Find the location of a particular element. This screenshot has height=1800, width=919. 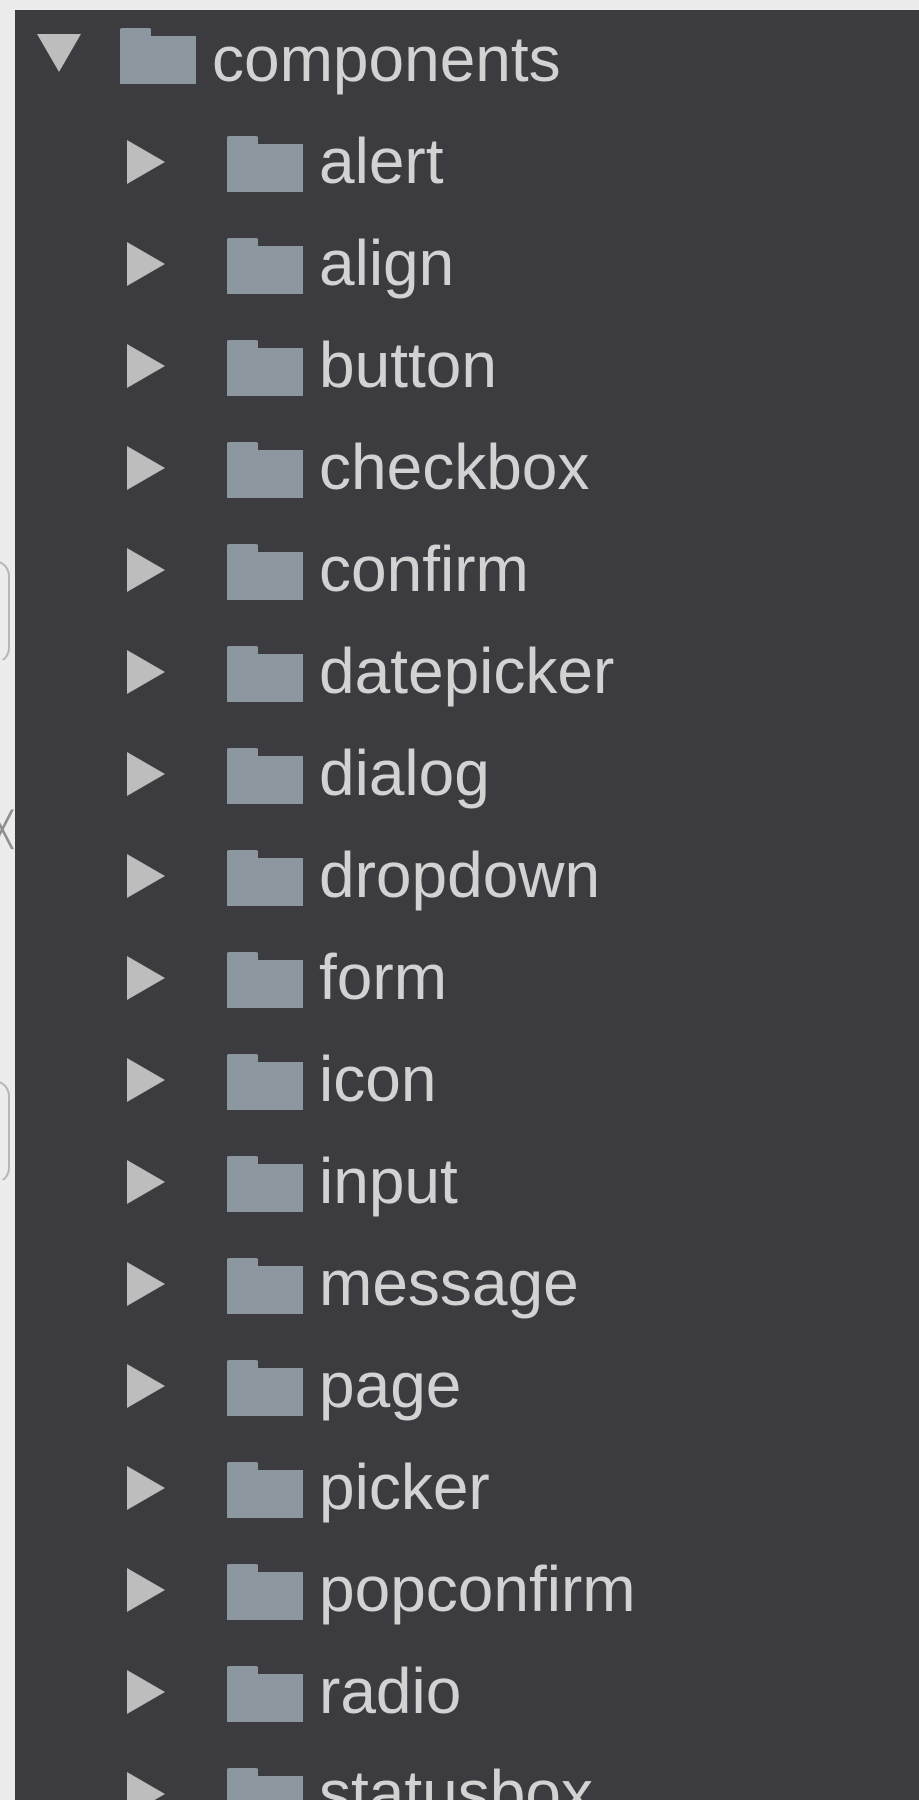

tree-item-label: datepicker is located at coordinates (467, 671).